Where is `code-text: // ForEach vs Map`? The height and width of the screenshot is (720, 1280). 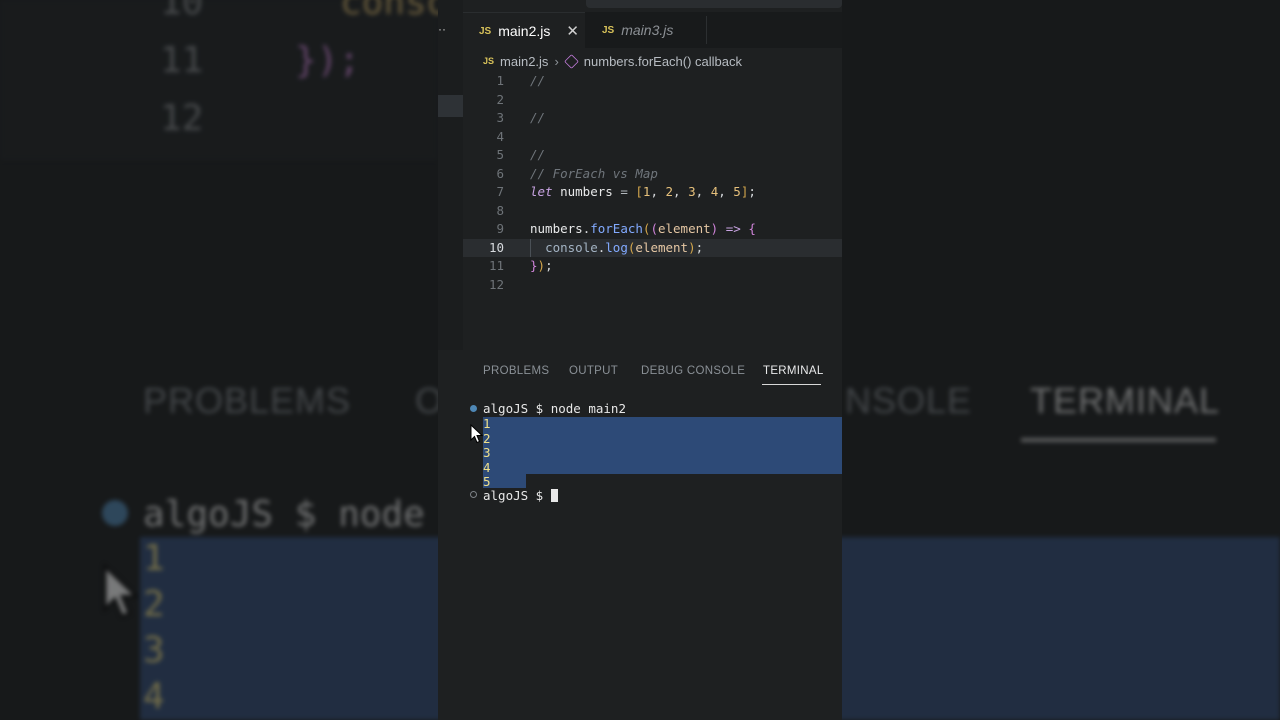 code-text: // ForEach vs Map is located at coordinates (594, 173).